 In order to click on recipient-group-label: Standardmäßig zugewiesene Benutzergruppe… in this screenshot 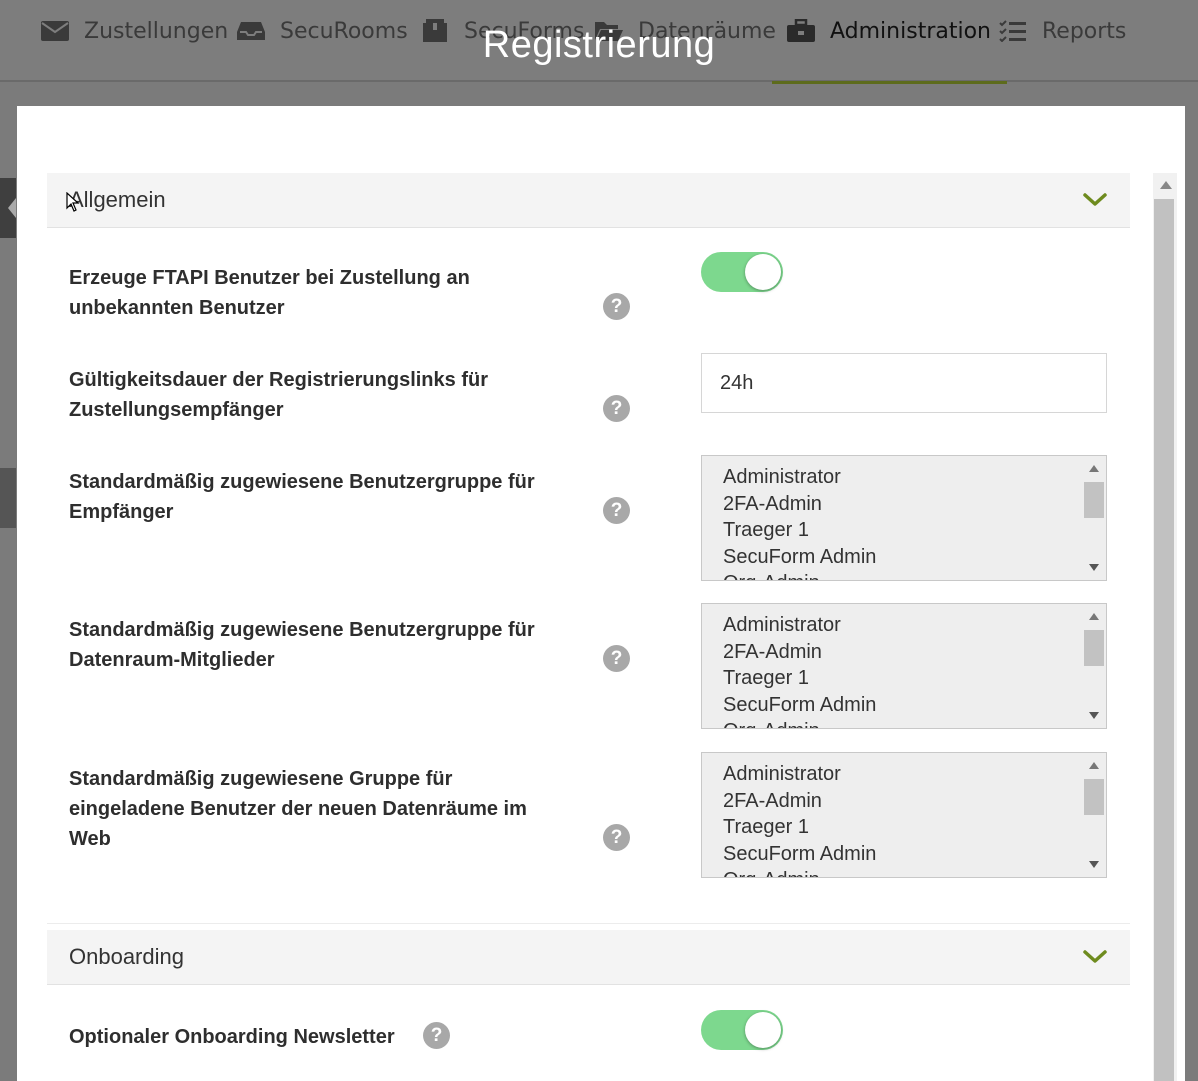, I will do `click(302, 497)`.